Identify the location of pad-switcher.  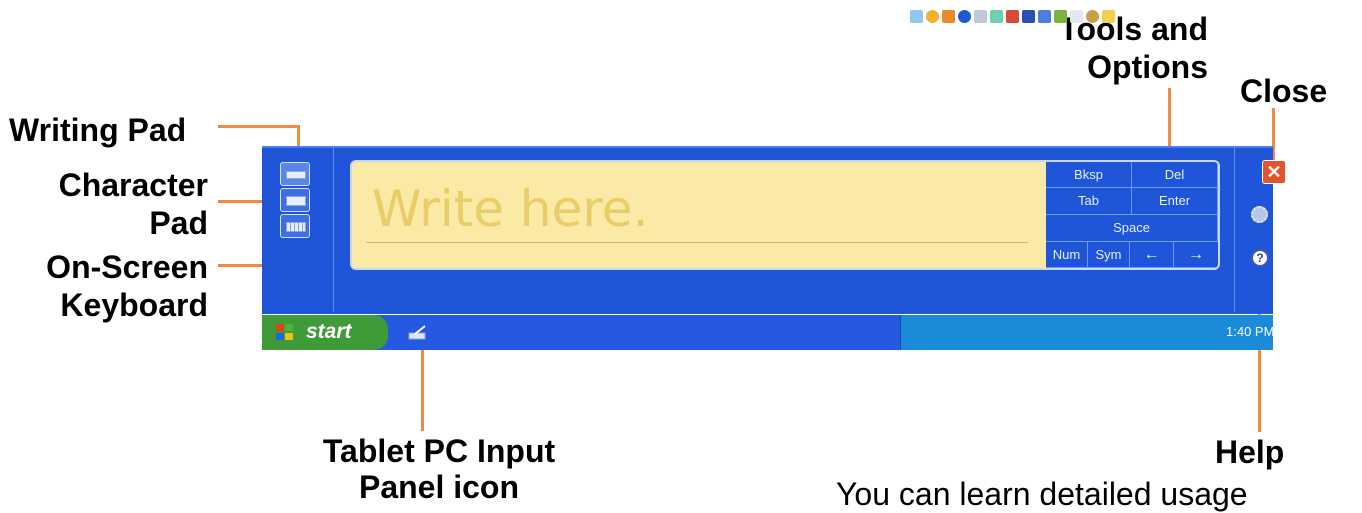
(298, 229).